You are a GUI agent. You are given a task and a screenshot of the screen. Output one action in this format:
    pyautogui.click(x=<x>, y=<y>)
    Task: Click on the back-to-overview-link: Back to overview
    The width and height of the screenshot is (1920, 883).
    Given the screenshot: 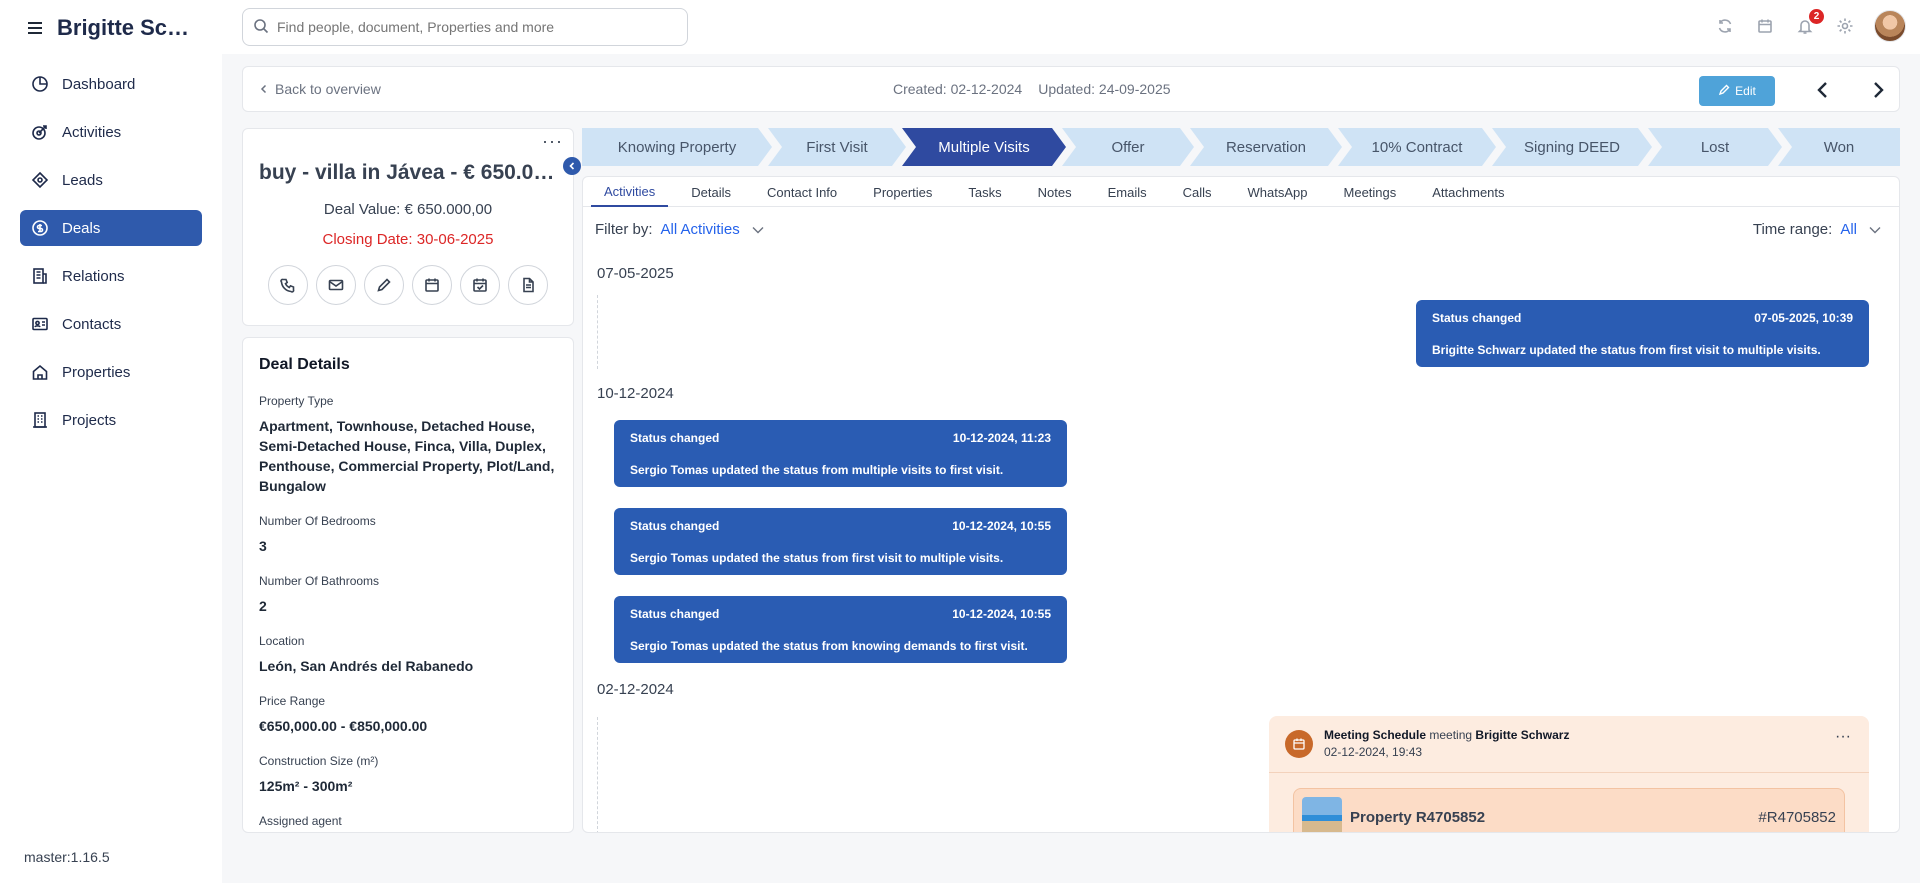 What is the action you would take?
    pyautogui.click(x=320, y=89)
    